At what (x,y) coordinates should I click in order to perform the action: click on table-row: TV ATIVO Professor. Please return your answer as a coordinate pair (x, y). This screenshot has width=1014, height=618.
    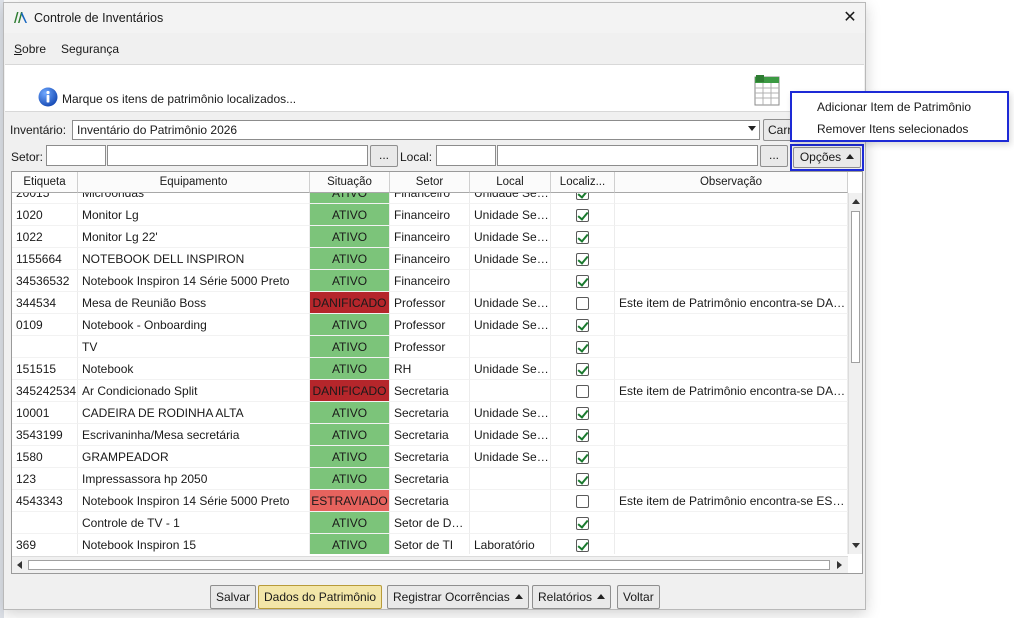
    Looking at the image, I should click on (430, 347).